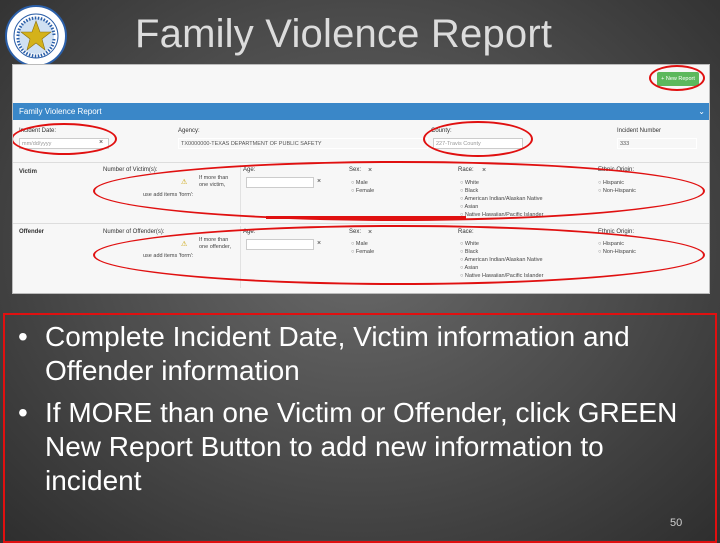  What do you see at coordinates (130, 170) in the screenshot?
I see `victim-count-label: Number of Victim(s):` at bounding box center [130, 170].